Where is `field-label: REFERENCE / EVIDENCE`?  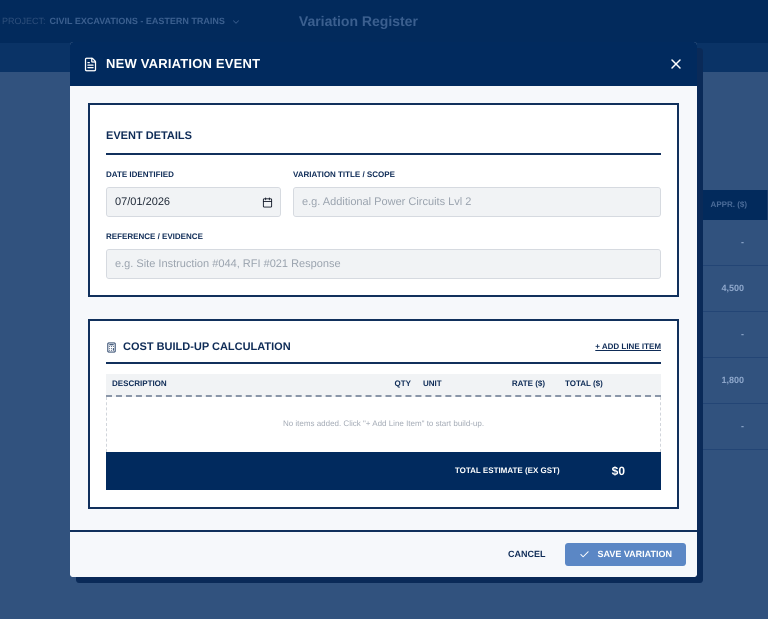
field-label: REFERENCE / EVIDENCE is located at coordinates (155, 237).